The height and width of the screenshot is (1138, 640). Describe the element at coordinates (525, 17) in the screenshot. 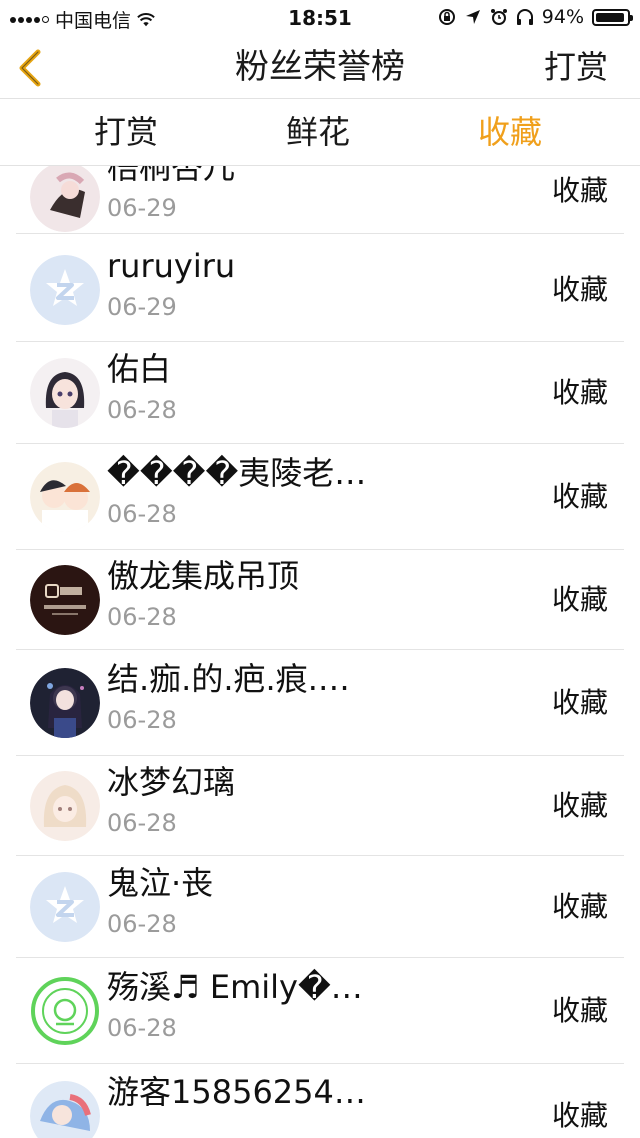

I see `headphones-icon` at that location.